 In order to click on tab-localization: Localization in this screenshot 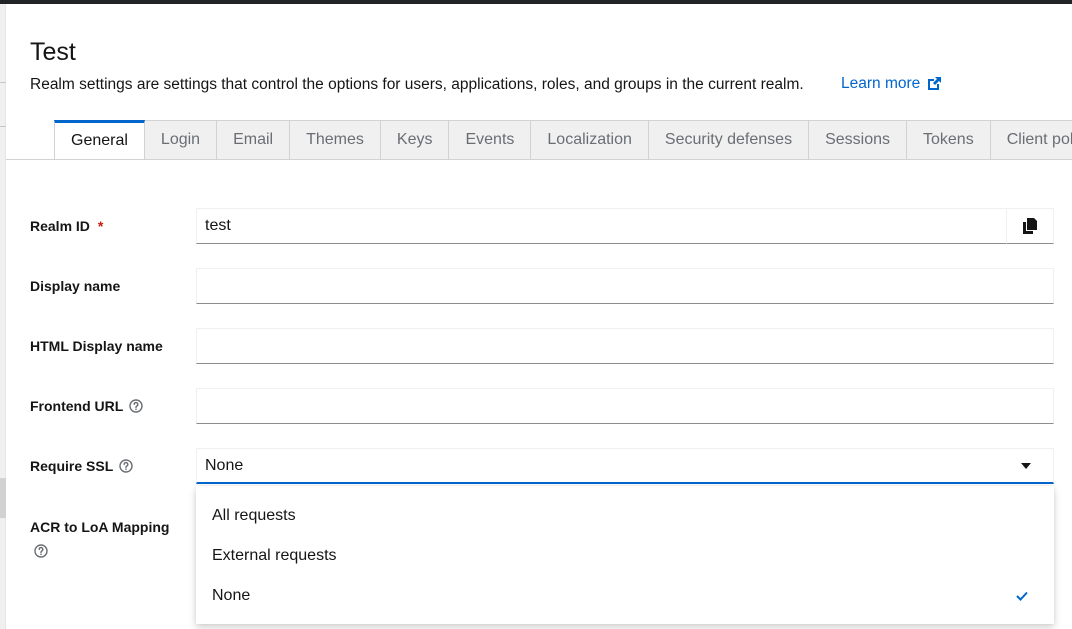, I will do `click(590, 139)`.